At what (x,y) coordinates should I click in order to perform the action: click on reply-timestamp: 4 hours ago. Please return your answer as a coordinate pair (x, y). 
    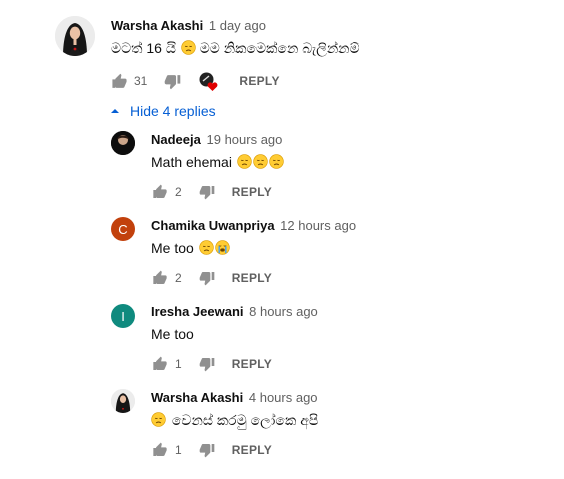
    Looking at the image, I should click on (283, 397).